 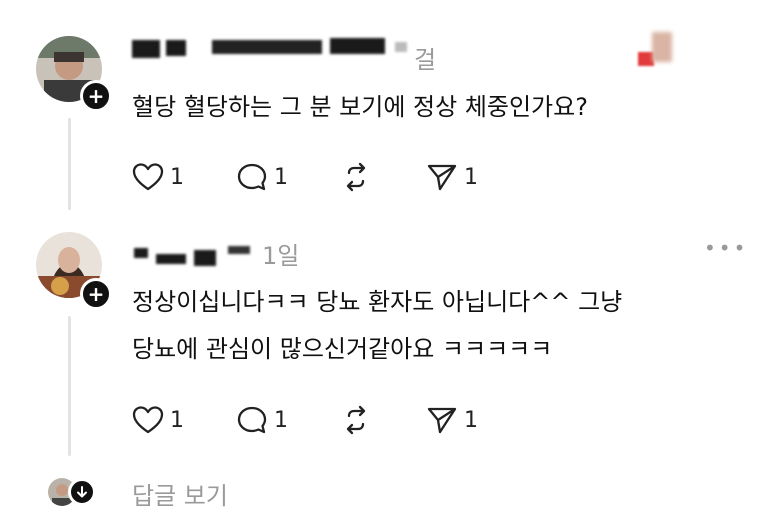 What do you see at coordinates (342, 349) in the screenshot?
I see `reply-text-line2: 당뇨에 관심이 많으신거같아요 ㅋㅋㅋㅋㅋ` at bounding box center [342, 349].